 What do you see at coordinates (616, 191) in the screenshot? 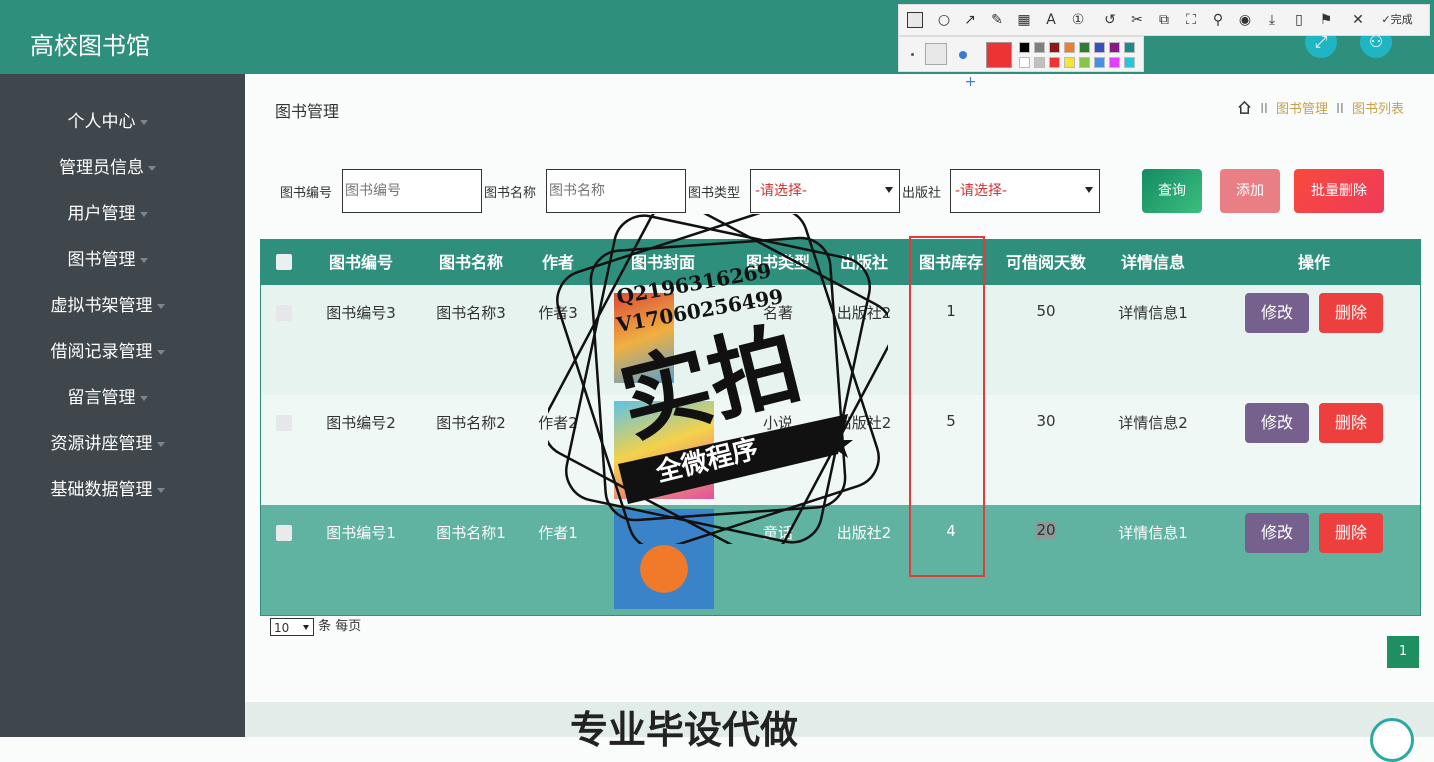
I see `book-name-input` at bounding box center [616, 191].